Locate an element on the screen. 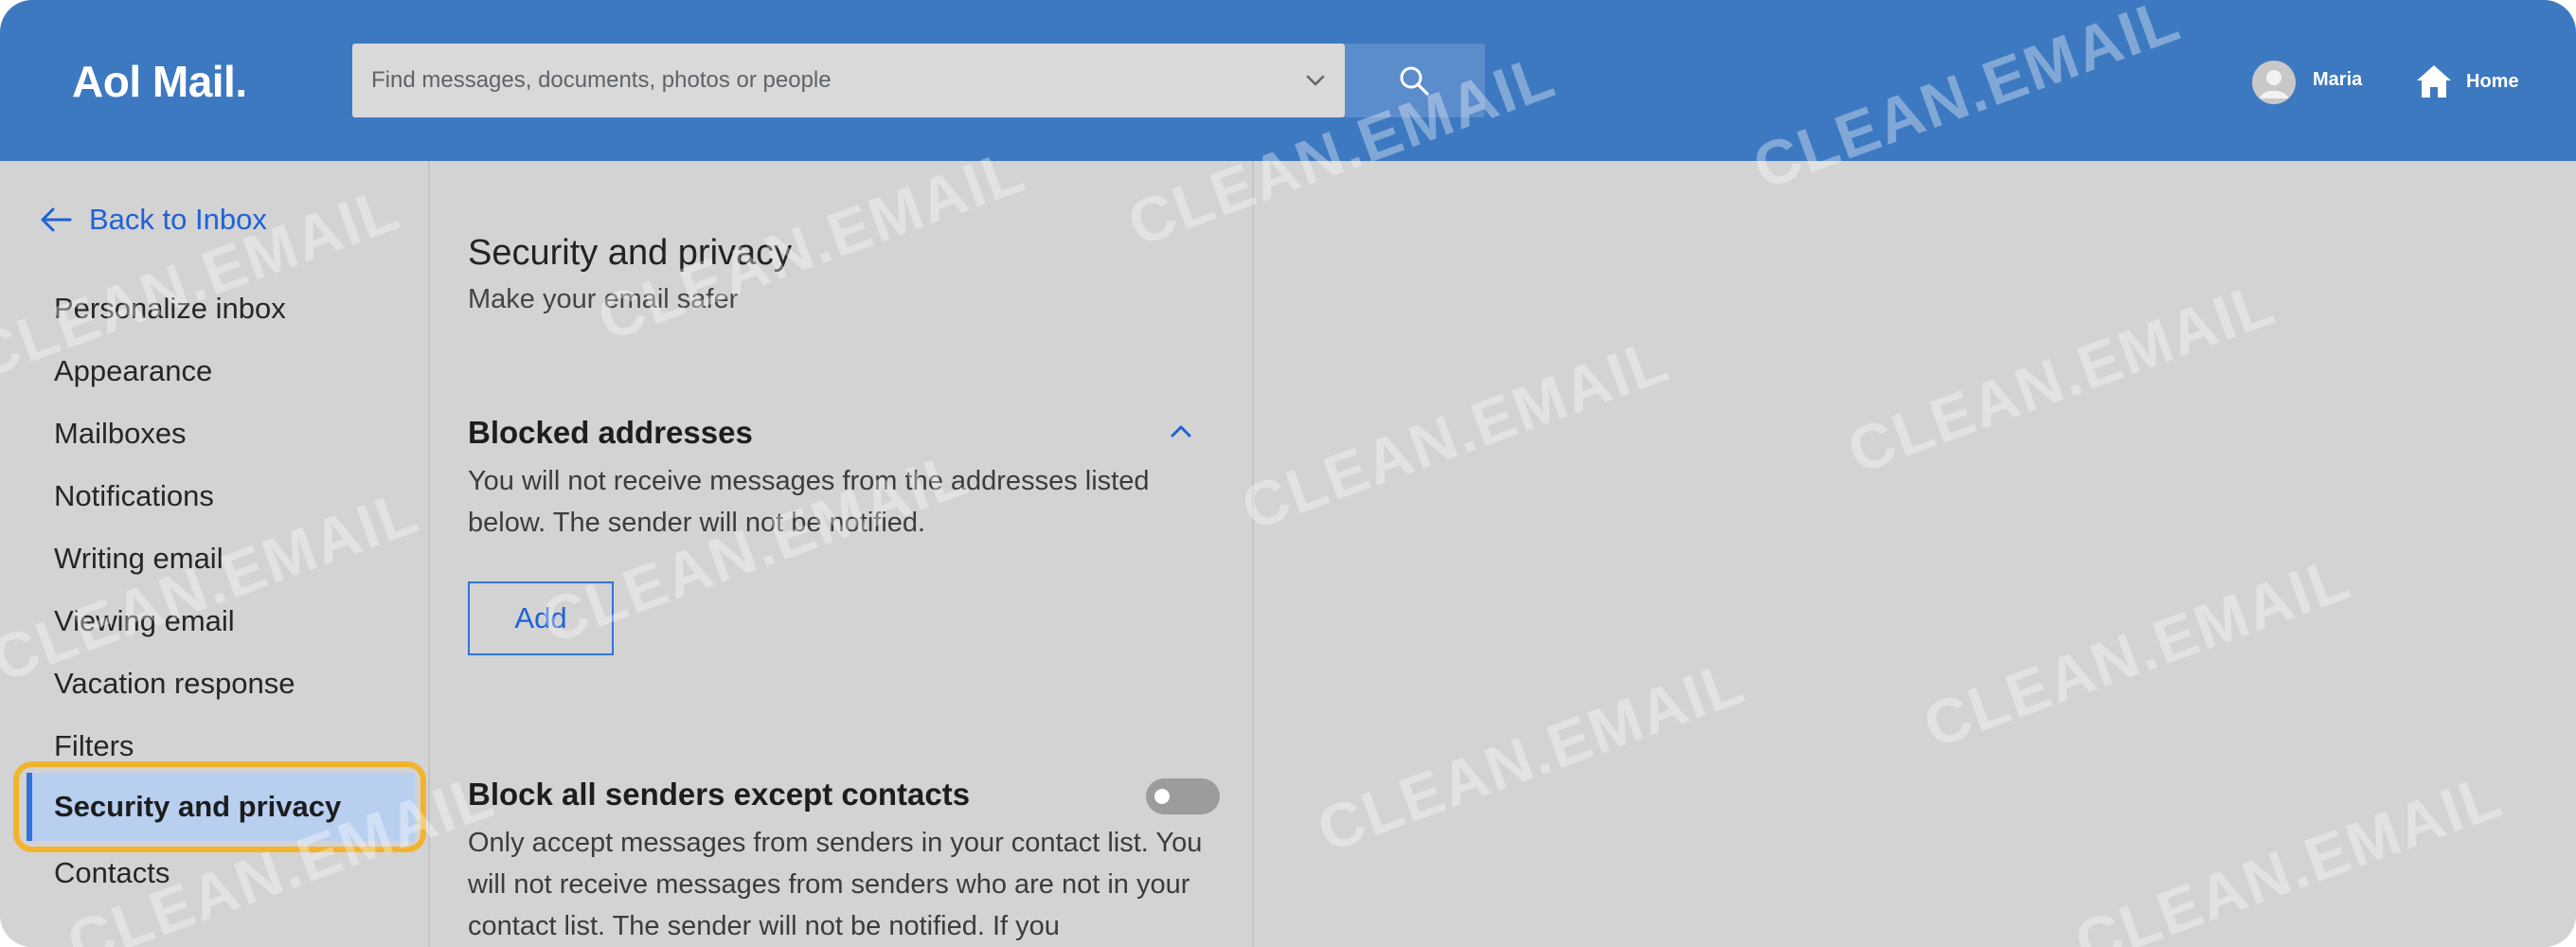 The width and height of the screenshot is (2576, 947). home-link: Home is located at coordinates (2474, 82).